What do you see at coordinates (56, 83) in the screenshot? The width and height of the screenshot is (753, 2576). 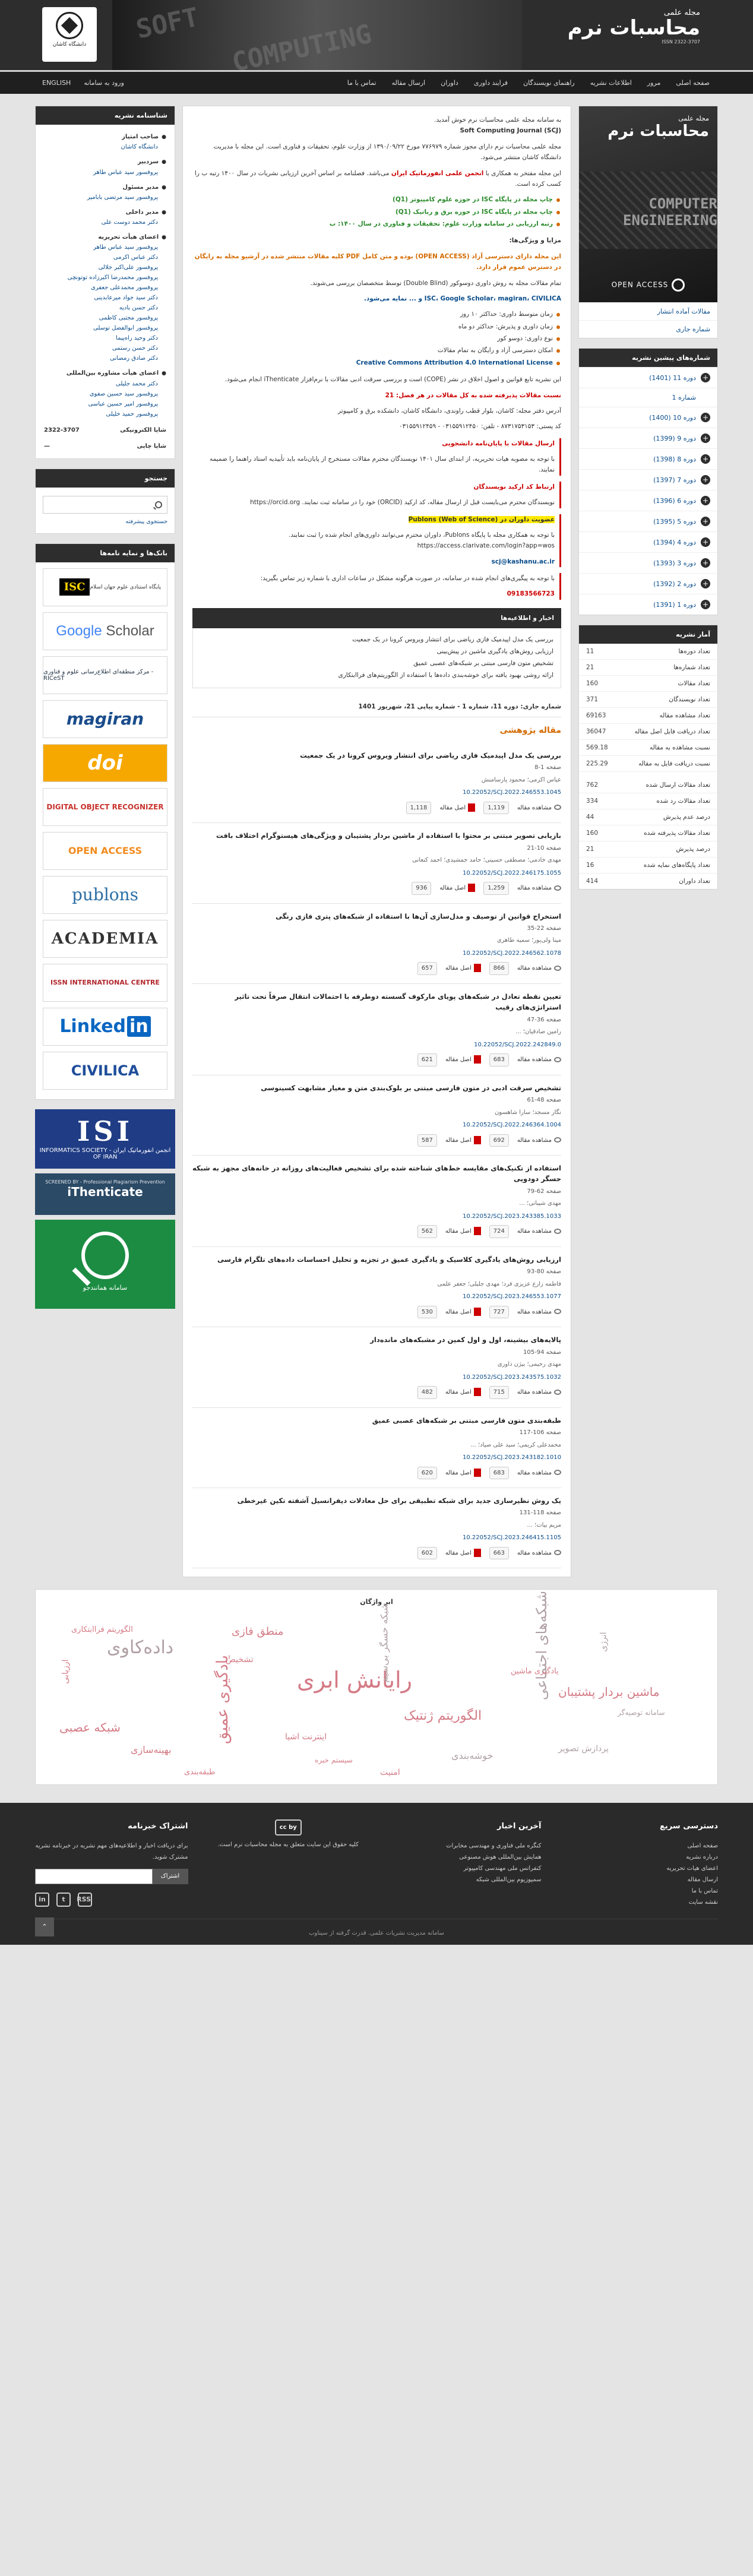 I see `language-switch: ENGLISH` at bounding box center [56, 83].